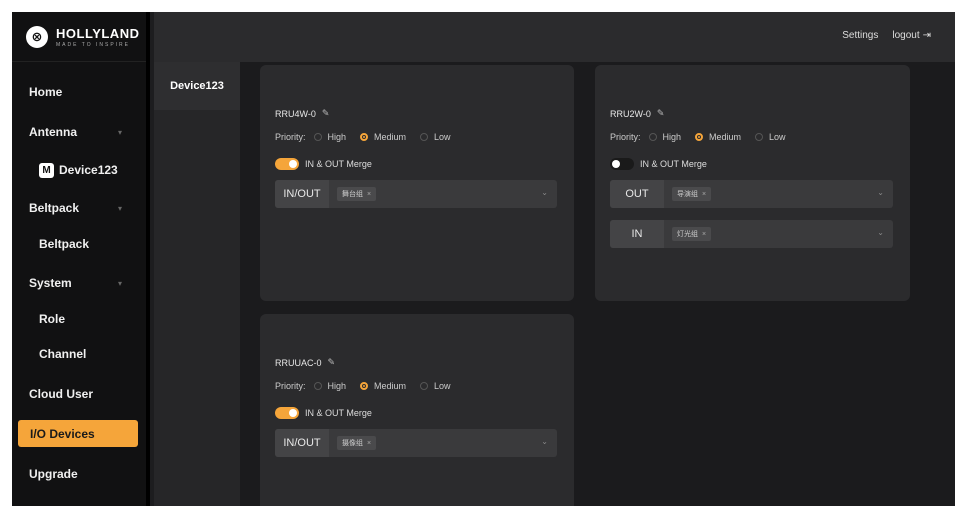 The width and height of the screenshot is (955, 506). I want to click on in-select: IN 灯光组 × ⌄, so click(751, 234).